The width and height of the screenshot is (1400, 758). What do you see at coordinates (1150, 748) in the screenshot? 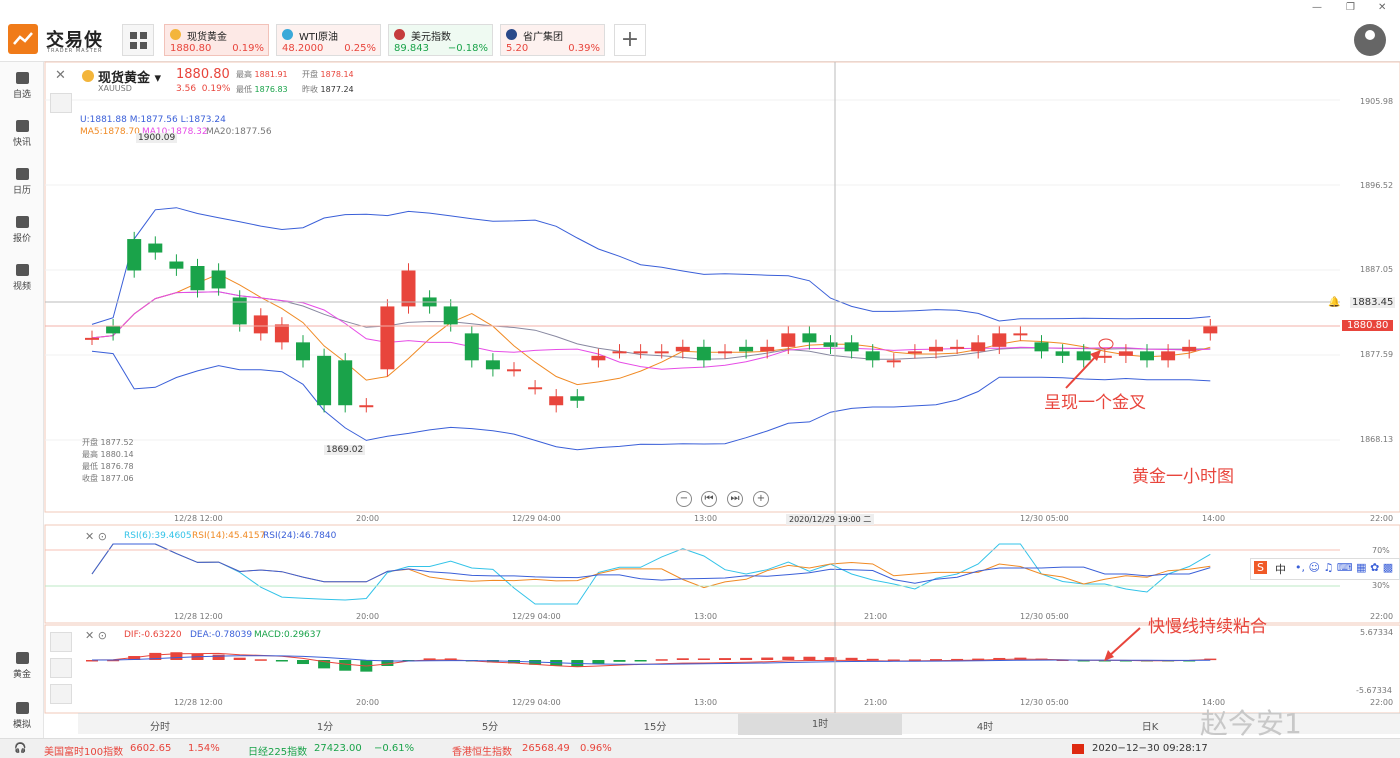
I see `clock-datetime: 2020−12−30 09:28:17` at bounding box center [1150, 748].